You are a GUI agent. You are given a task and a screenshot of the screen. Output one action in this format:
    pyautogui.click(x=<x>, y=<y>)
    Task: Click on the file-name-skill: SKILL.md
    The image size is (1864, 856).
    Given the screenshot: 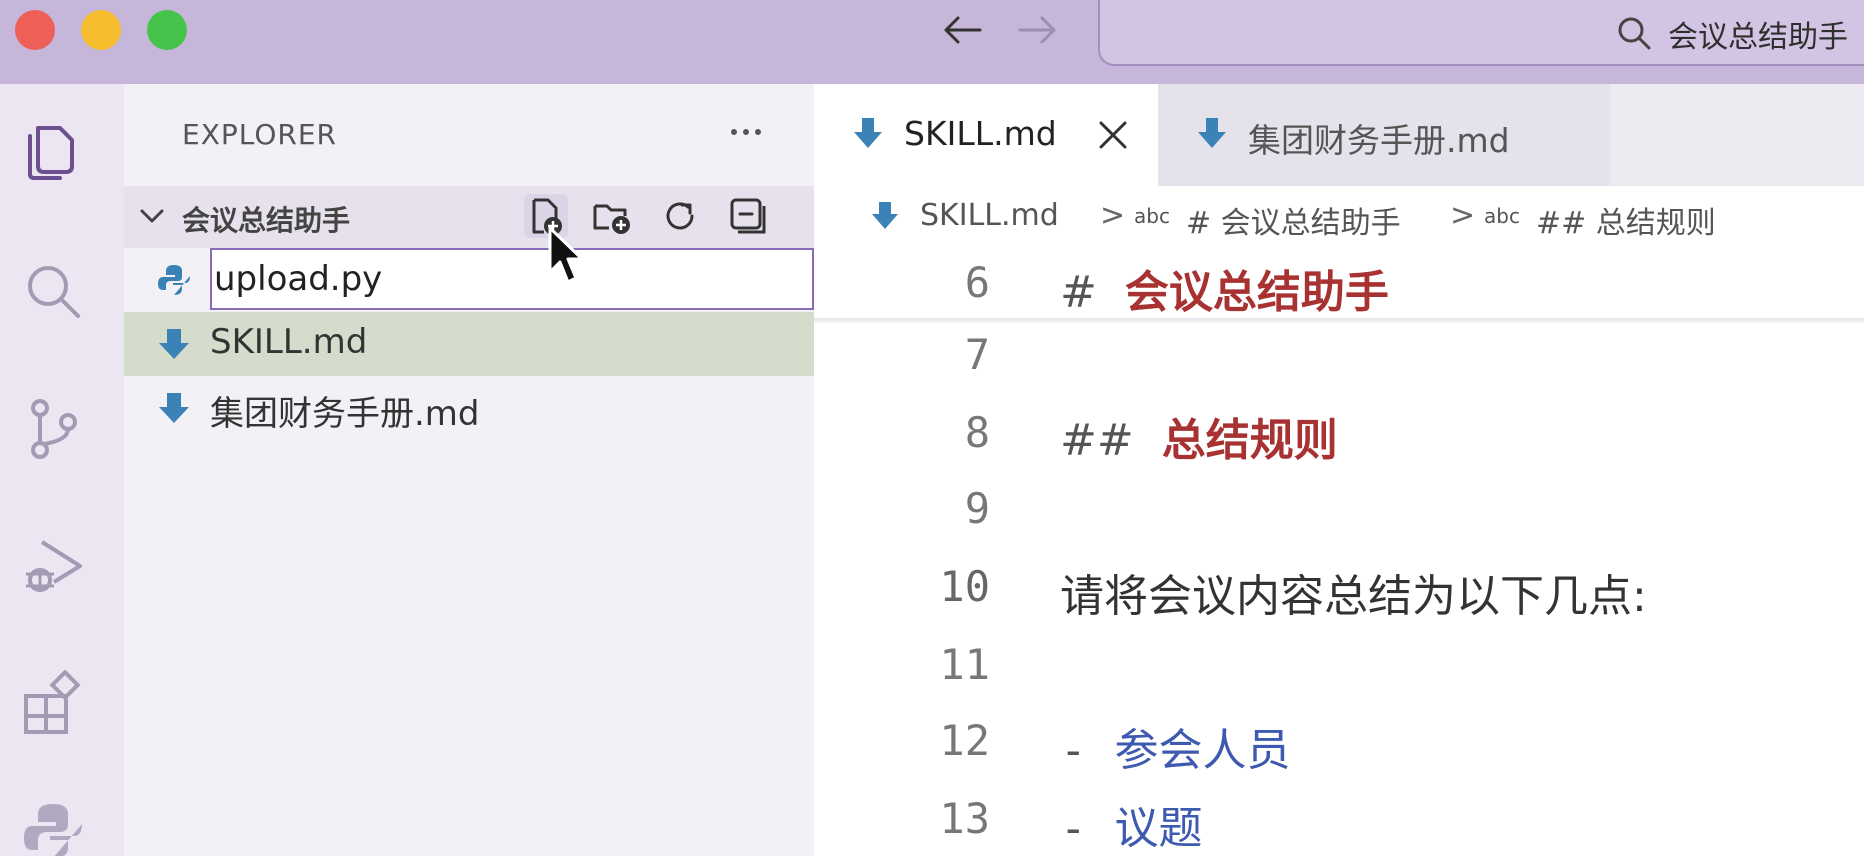 What is the action you would take?
    pyautogui.click(x=289, y=342)
    